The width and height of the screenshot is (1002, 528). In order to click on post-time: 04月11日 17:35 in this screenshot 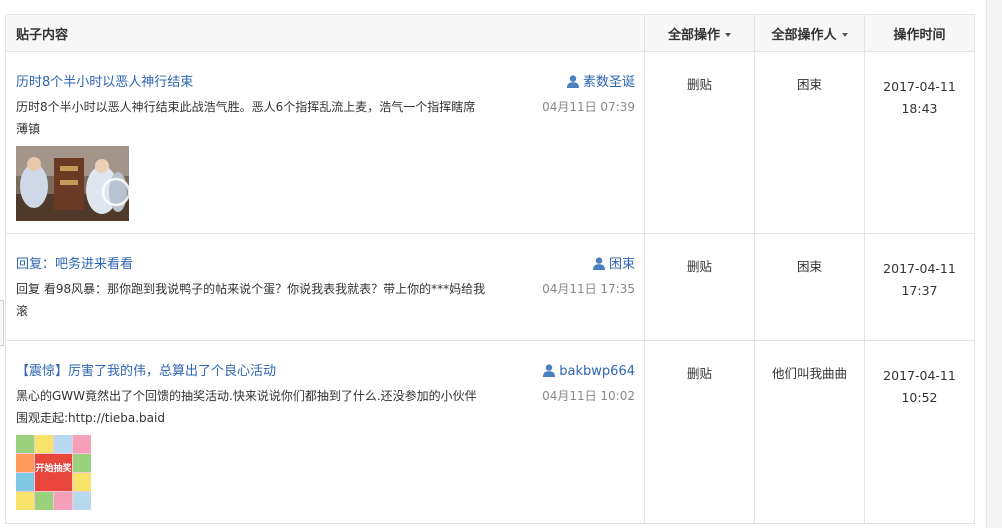, I will do `click(588, 289)`.